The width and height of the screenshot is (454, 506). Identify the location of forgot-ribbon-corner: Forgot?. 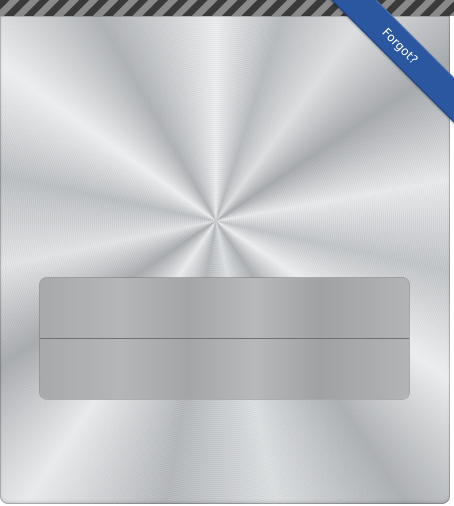
(389, 65).